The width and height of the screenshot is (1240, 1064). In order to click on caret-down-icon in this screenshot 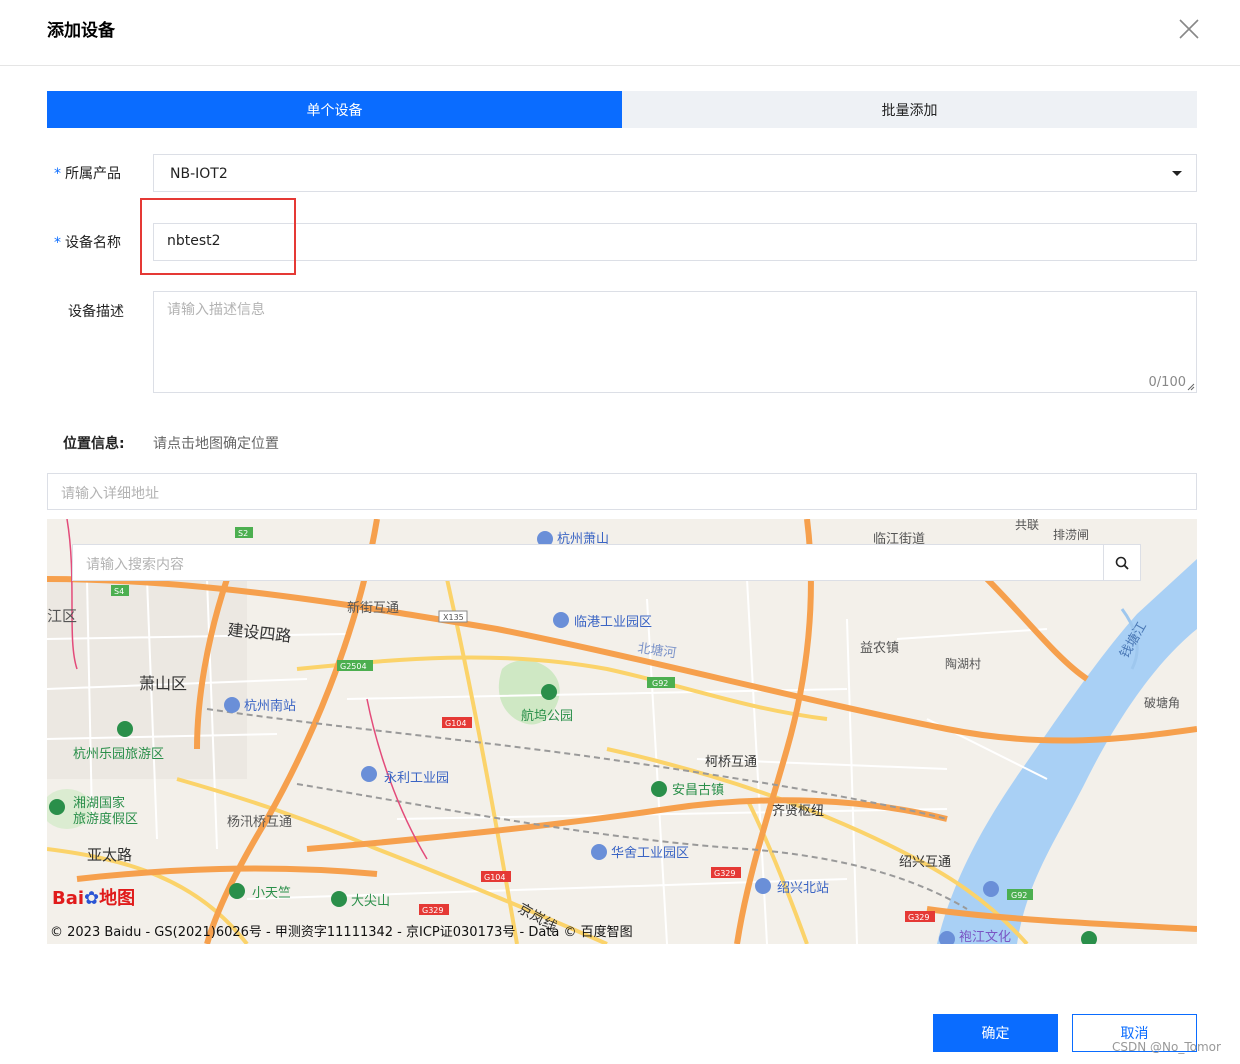, I will do `click(1177, 173)`.